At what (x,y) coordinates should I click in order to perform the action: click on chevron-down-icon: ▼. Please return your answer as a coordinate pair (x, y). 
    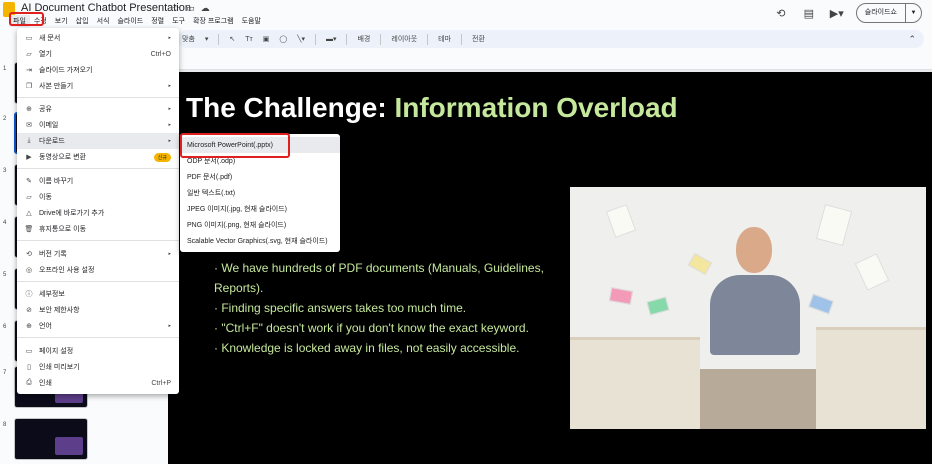
    Looking at the image, I should click on (913, 13).